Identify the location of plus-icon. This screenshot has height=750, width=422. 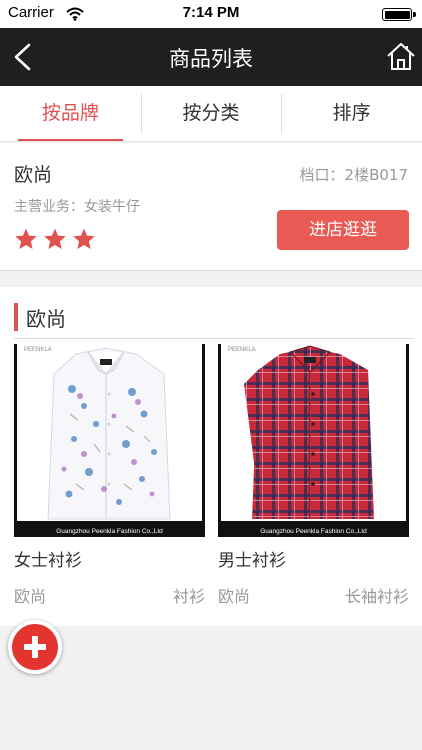
(35, 647).